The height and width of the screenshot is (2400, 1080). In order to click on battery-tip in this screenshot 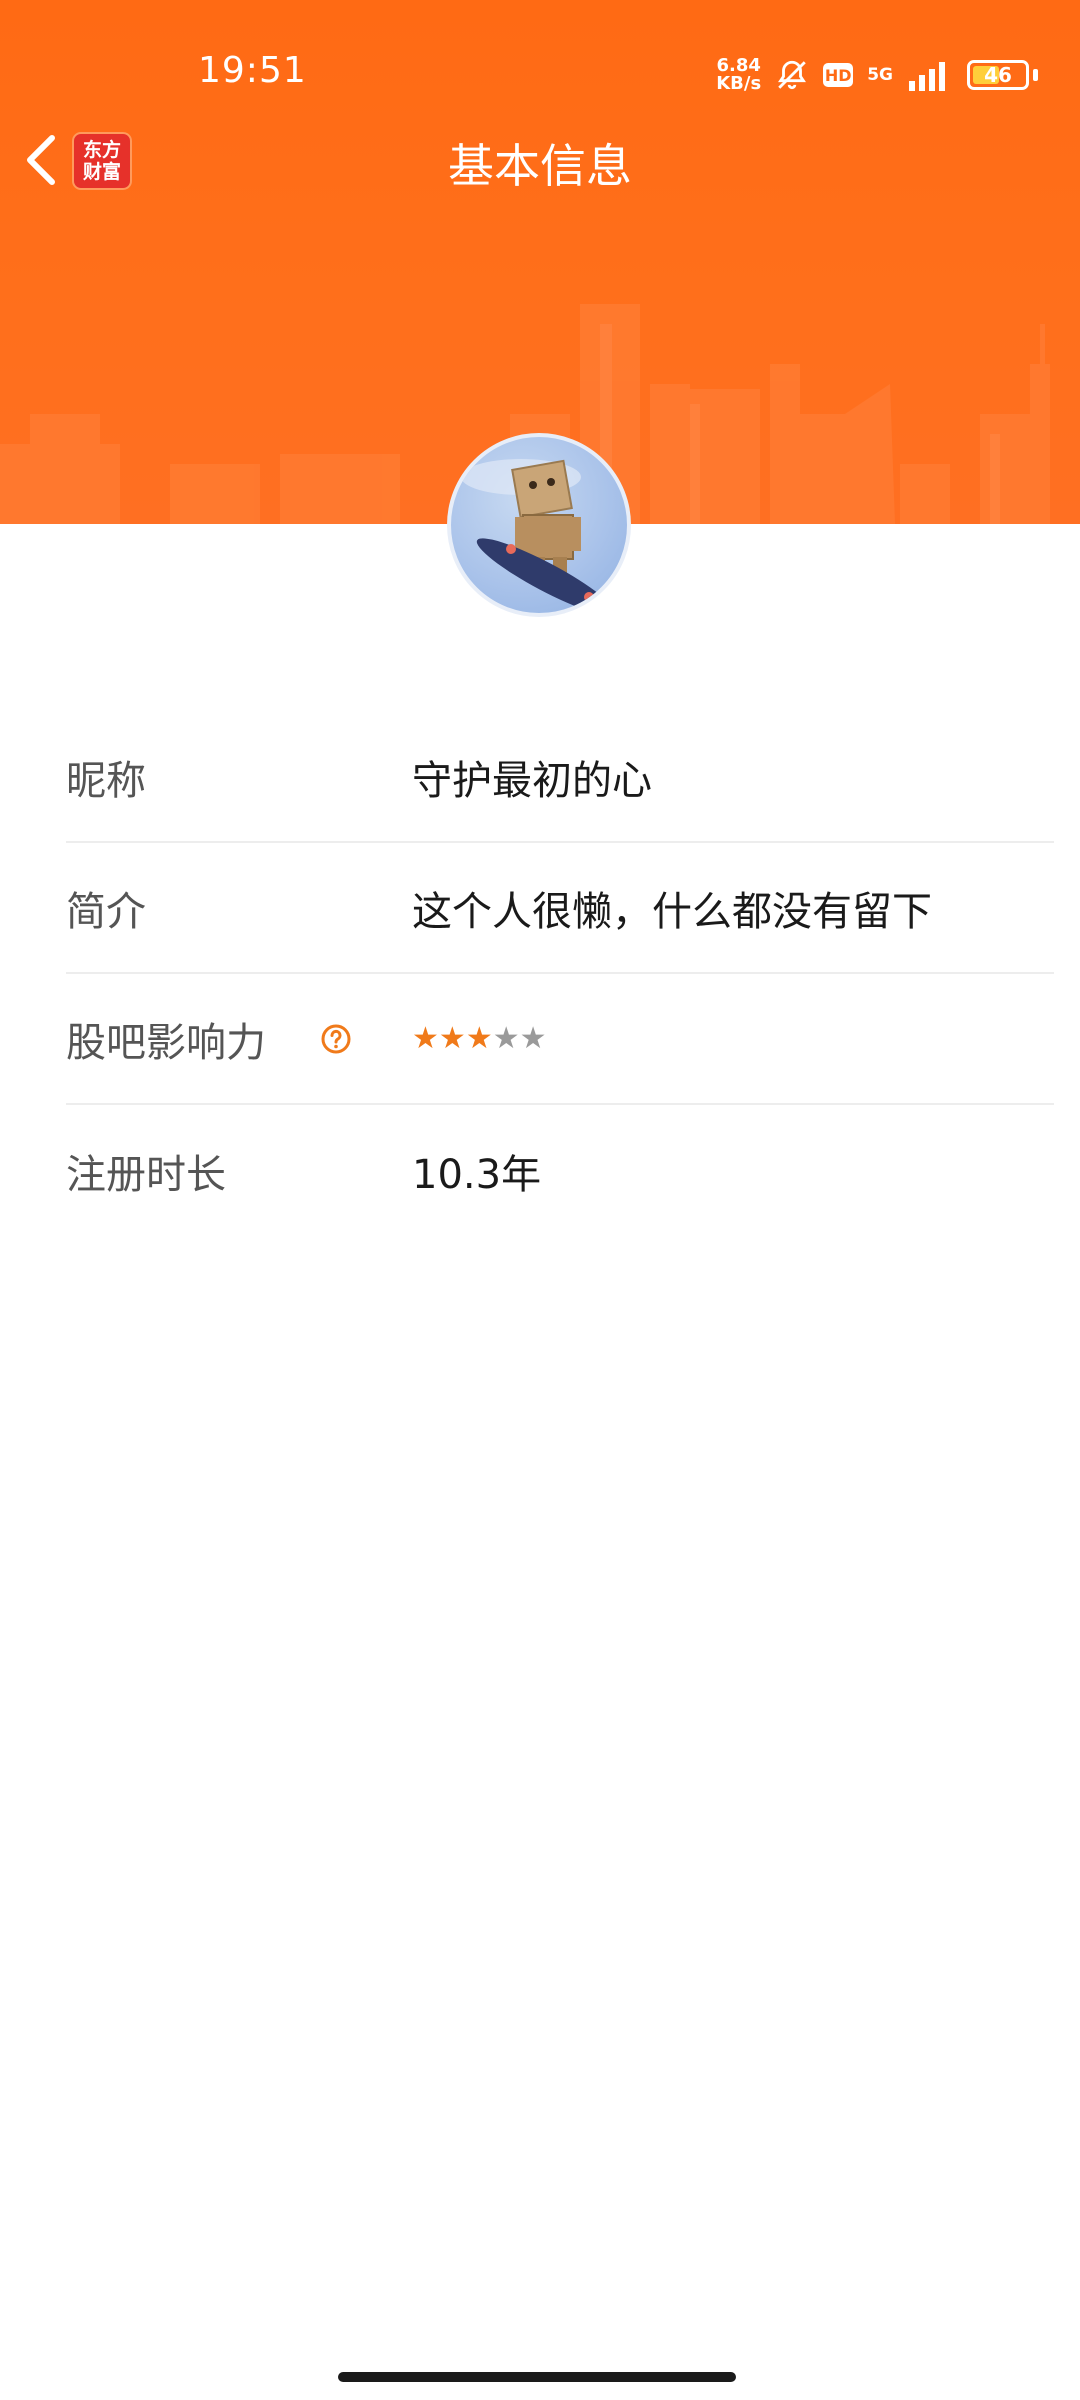, I will do `click(1035, 75)`.